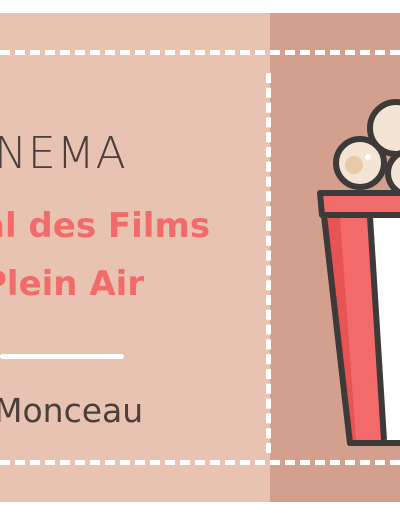 The image size is (400, 516). I want to click on perforation-divider, so click(268, 263).